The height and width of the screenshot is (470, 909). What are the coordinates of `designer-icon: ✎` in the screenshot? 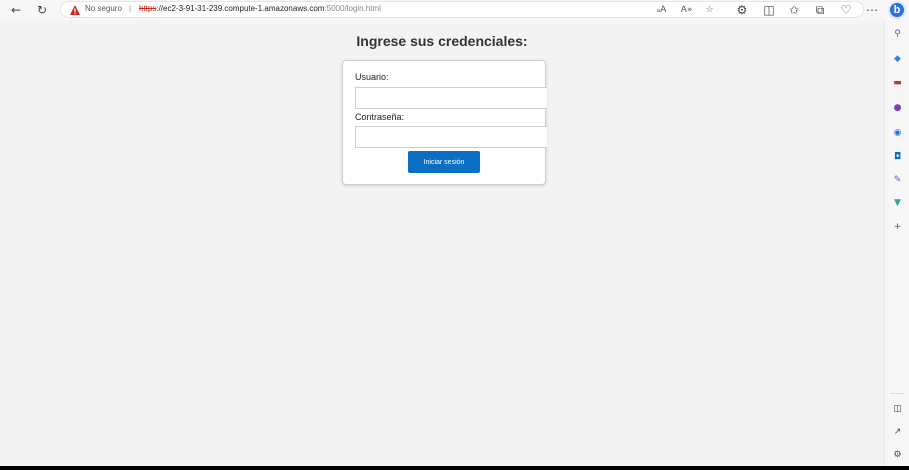 It's located at (897, 179).